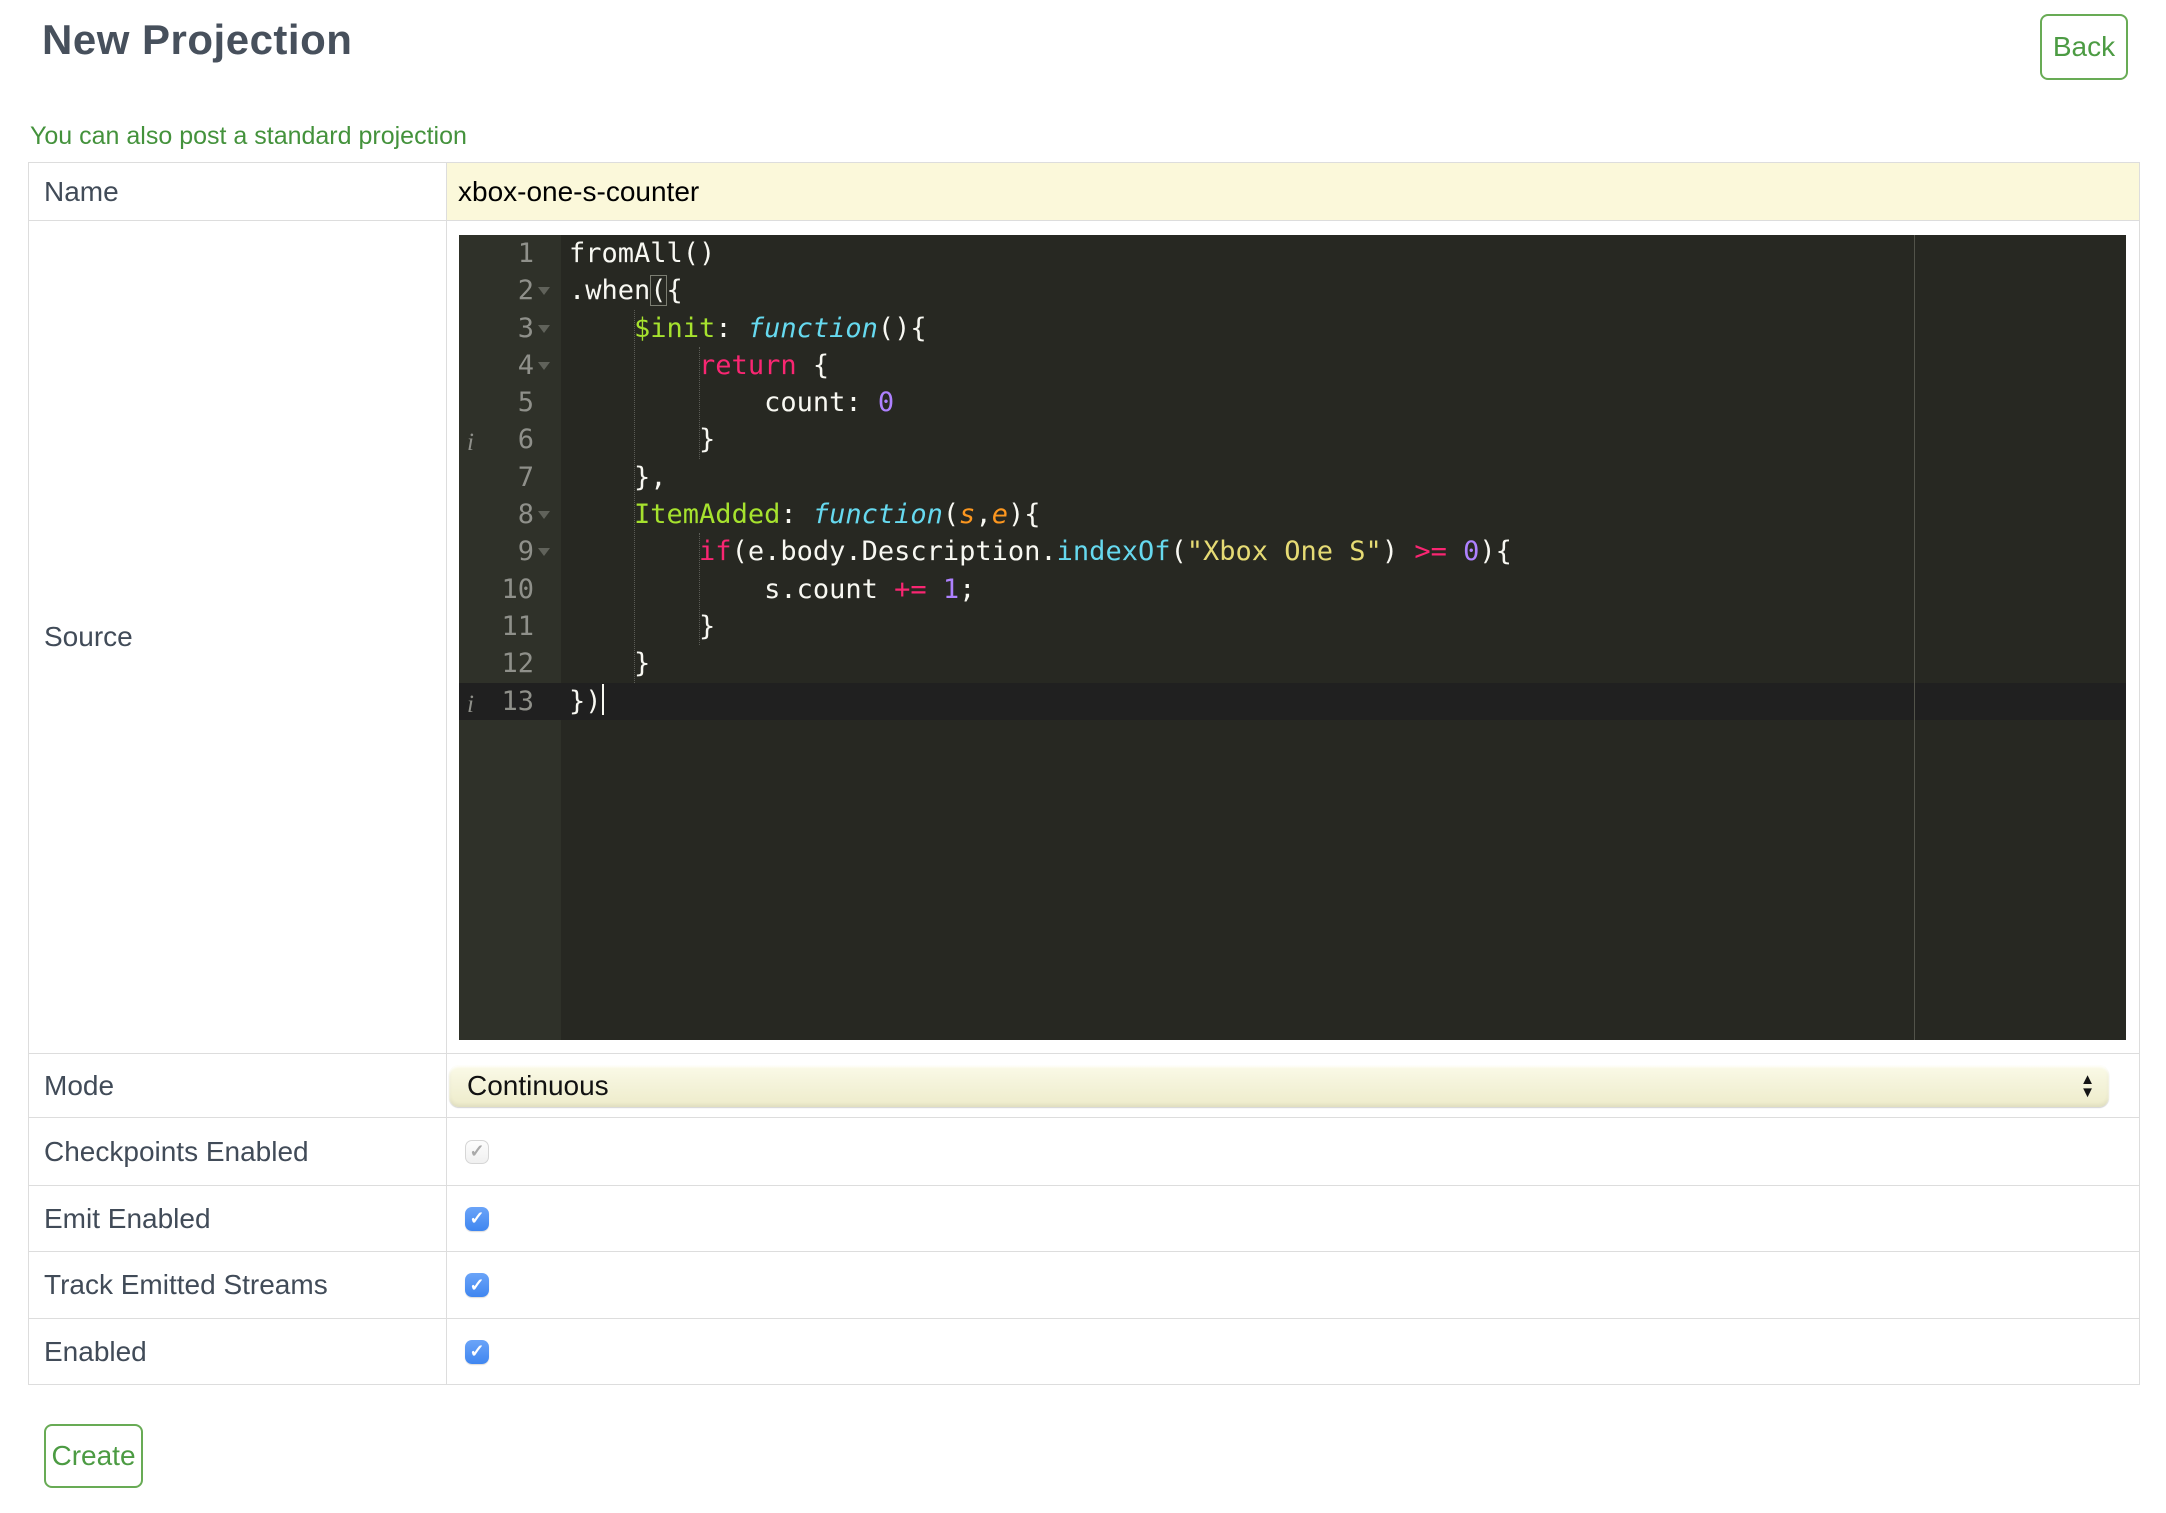  Describe the element at coordinates (517, 626) in the screenshot. I see `line-number: 11` at that location.